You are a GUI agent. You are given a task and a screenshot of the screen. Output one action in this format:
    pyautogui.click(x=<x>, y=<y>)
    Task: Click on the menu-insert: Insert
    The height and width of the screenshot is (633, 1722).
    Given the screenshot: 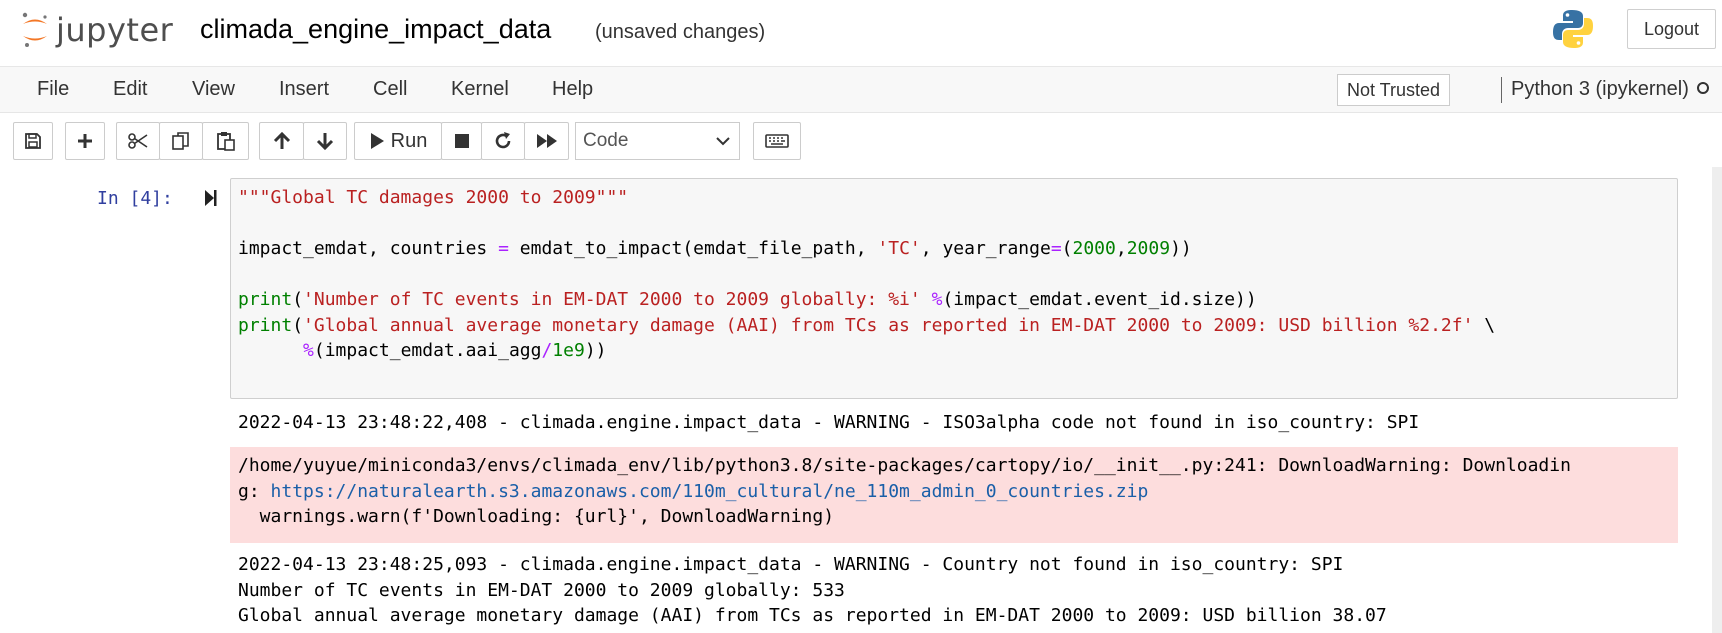 What is the action you would take?
    pyautogui.click(x=304, y=89)
    